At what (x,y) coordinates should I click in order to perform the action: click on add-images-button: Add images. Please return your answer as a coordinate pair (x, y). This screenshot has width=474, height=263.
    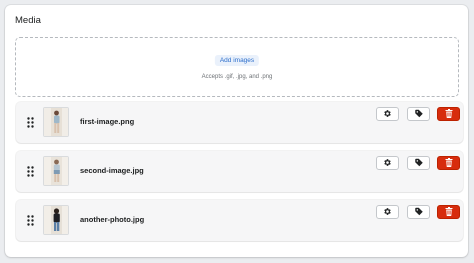
    Looking at the image, I should click on (237, 60).